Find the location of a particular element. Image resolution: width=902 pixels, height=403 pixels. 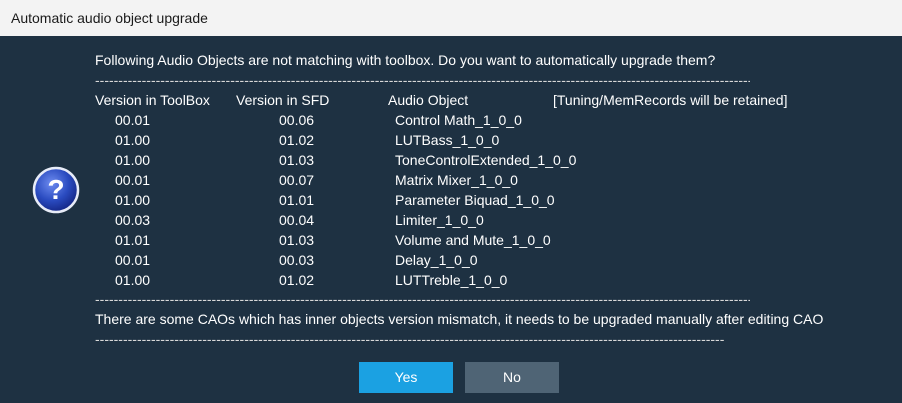

cell-sfd-version: 00.04 is located at coordinates (297, 220).